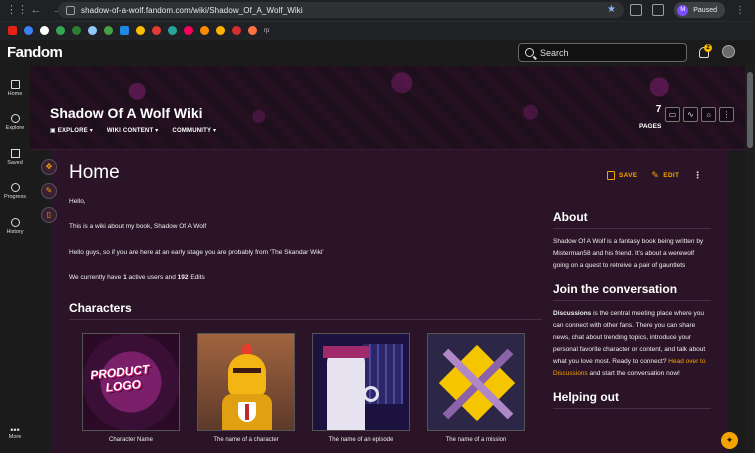  I want to click on bookmark-amber-icon, so click(220, 30).